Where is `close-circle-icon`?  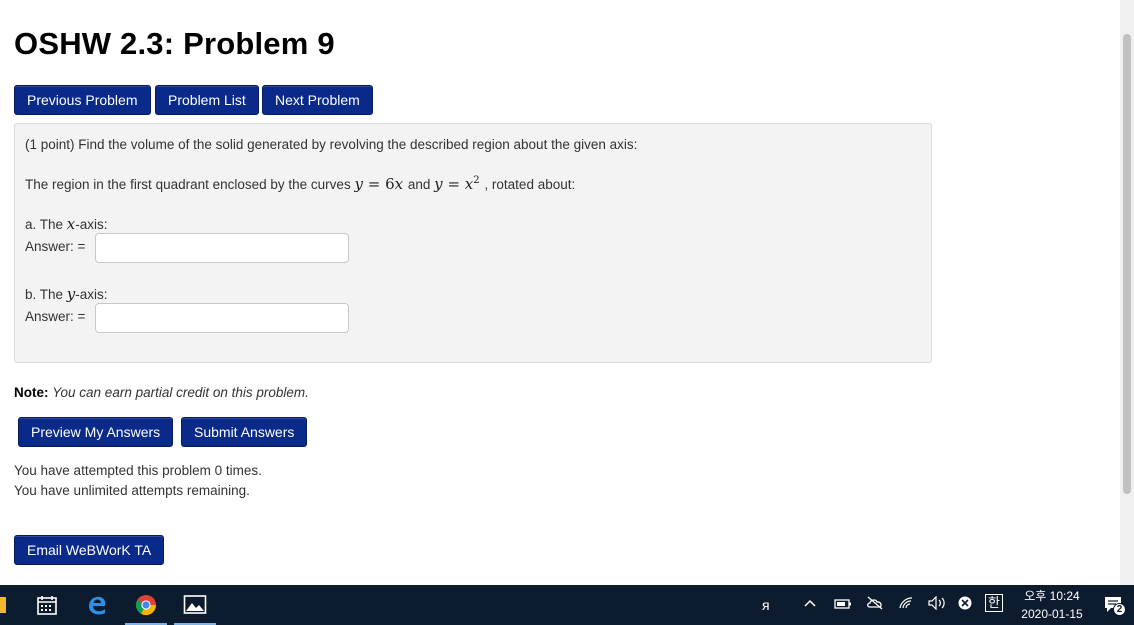
close-circle-icon is located at coordinates (965, 605).